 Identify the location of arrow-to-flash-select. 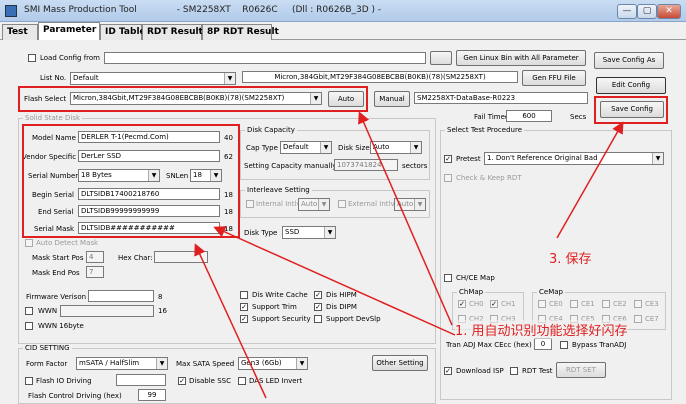
(405, 218).